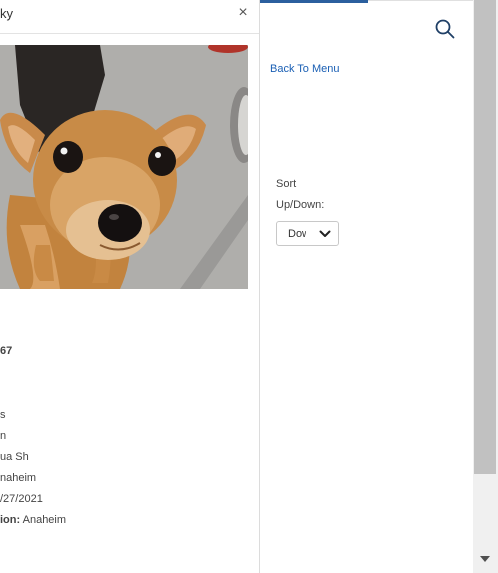 The image size is (498, 573). Describe the element at coordinates (307, 233) in the screenshot. I see `sort-direction-select: Dow` at that location.